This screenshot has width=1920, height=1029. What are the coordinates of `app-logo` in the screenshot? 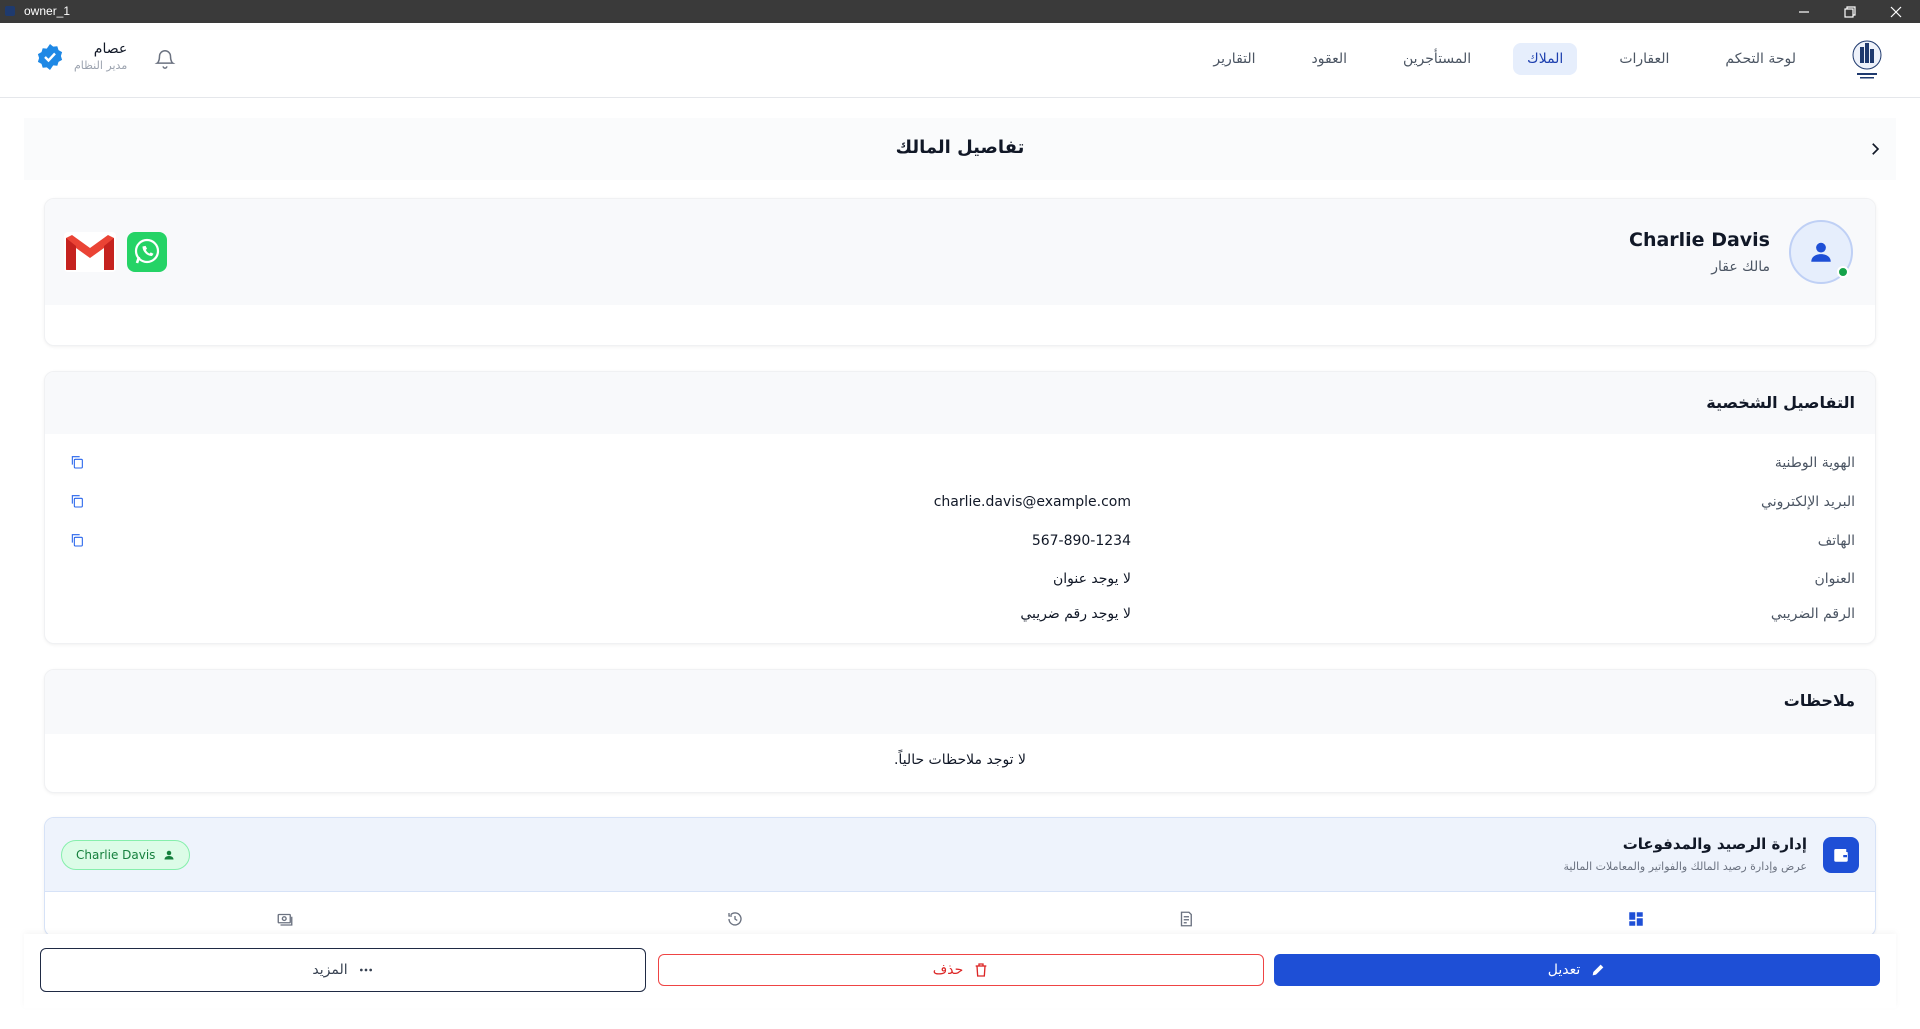 It's located at (1867, 59).